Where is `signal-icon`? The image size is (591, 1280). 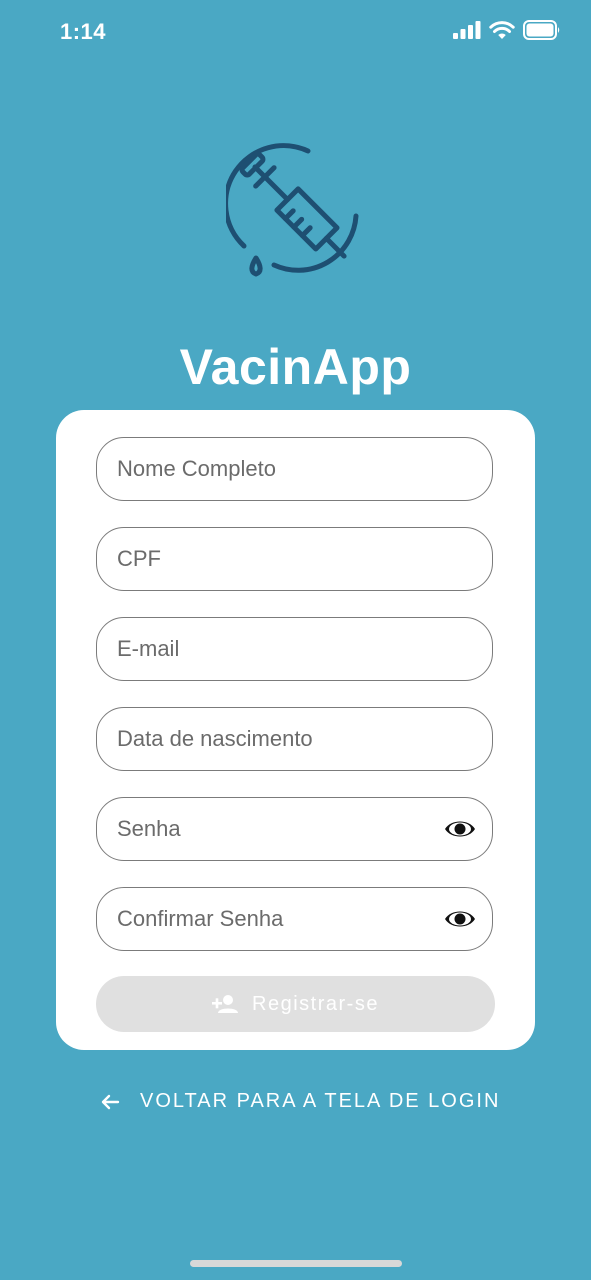 signal-icon is located at coordinates (467, 30).